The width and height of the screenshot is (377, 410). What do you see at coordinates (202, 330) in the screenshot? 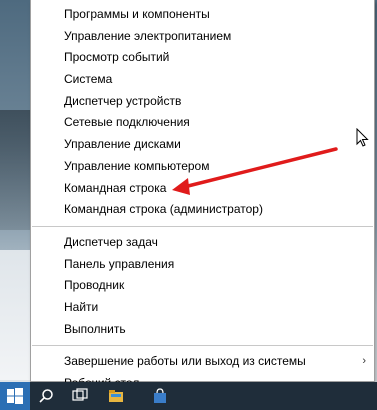
I see `menu-item-run: Выполнить` at bounding box center [202, 330].